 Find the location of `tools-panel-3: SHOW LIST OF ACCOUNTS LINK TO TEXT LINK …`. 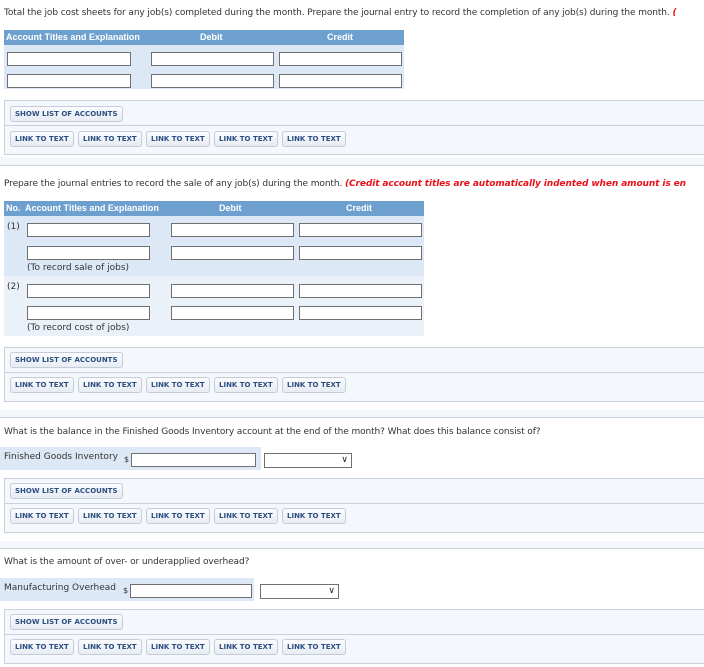

tools-panel-3: SHOW LIST OF ACCOUNTS LINK TO TEXT LINK … is located at coordinates (354, 505).